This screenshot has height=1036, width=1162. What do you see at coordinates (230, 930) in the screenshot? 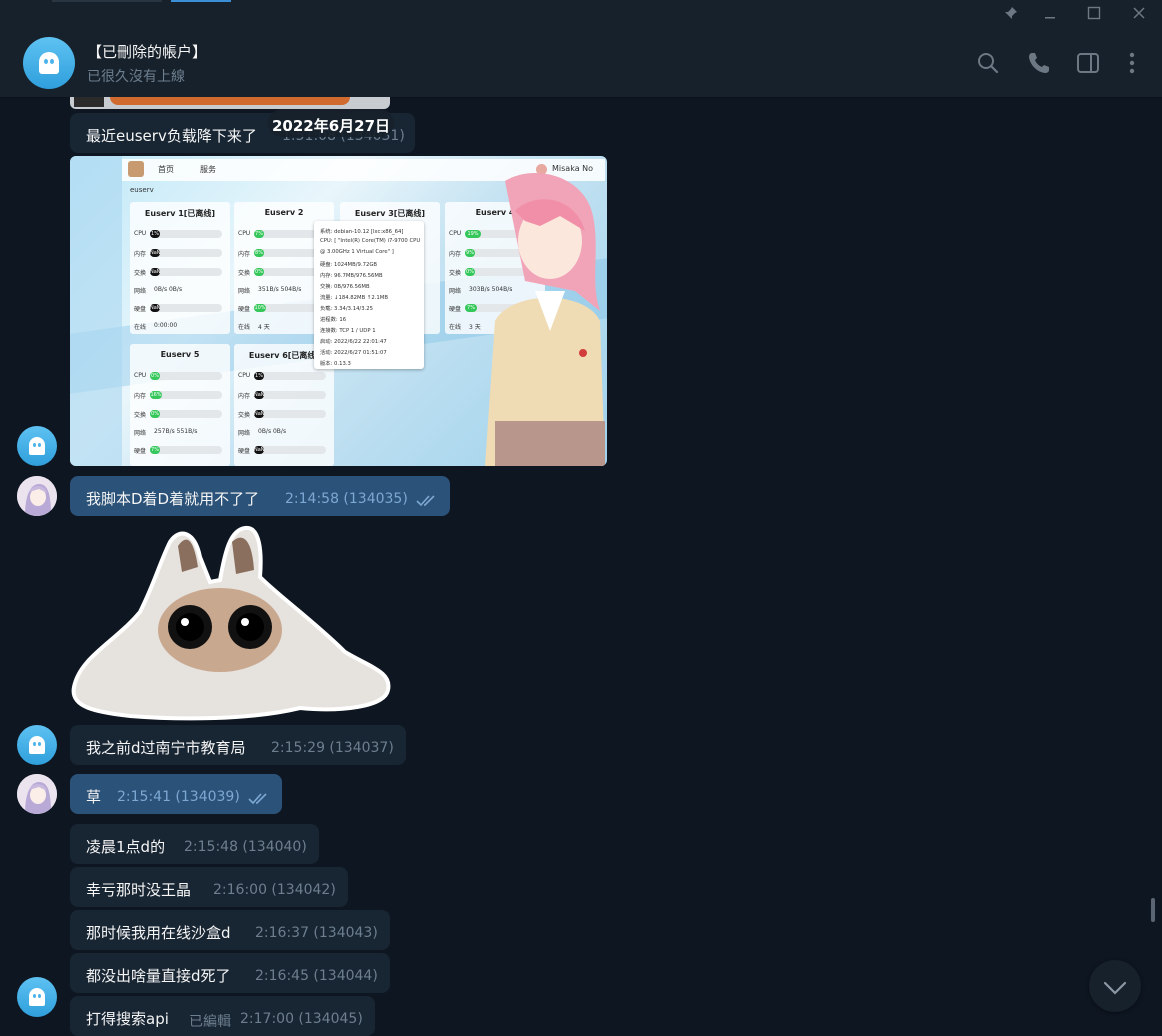
I see `message-bubble: 那时候我用在线沙盒d 2:16:37 (134043)` at bounding box center [230, 930].